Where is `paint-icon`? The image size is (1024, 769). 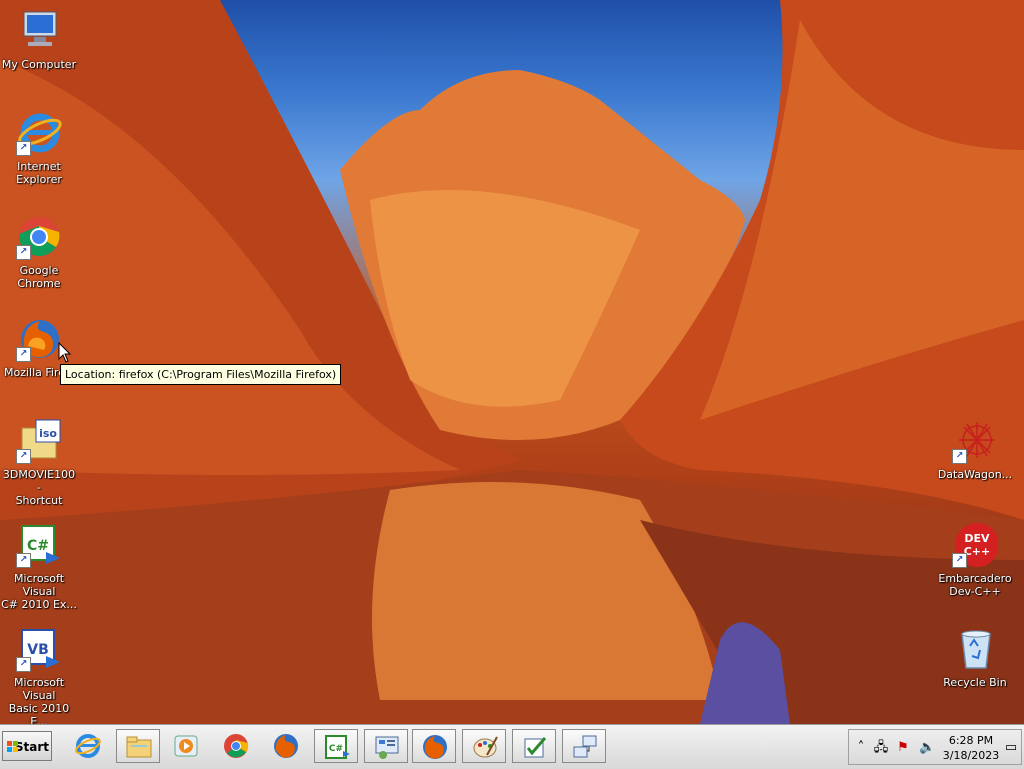 paint-icon is located at coordinates (485, 747).